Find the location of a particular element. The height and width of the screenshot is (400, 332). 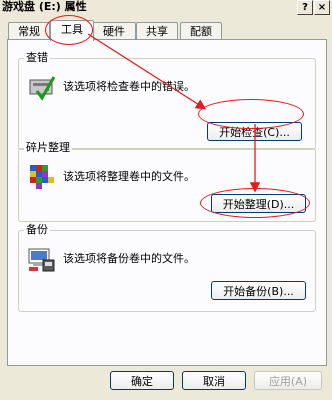

help-button: ? is located at coordinates (305, 7).